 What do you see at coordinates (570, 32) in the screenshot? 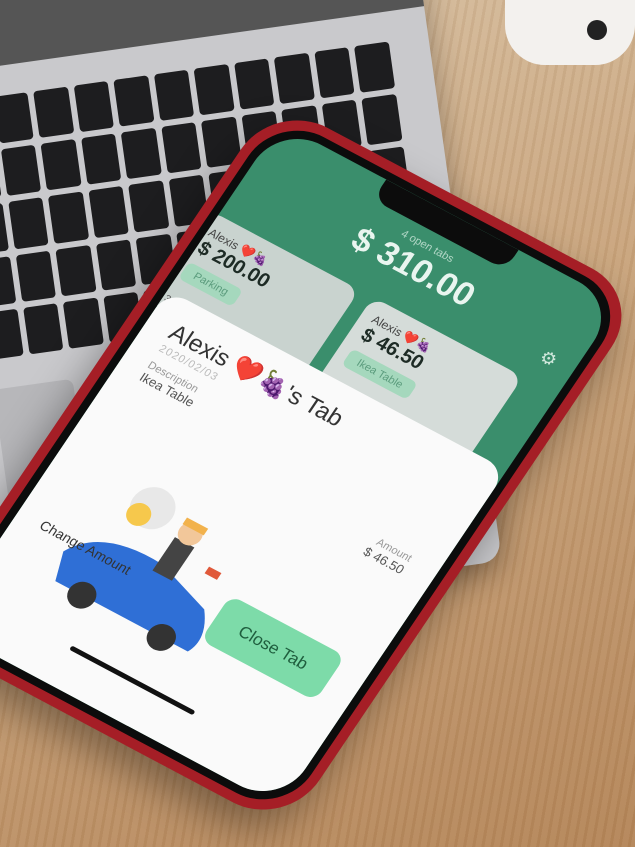
I see `mug` at bounding box center [570, 32].